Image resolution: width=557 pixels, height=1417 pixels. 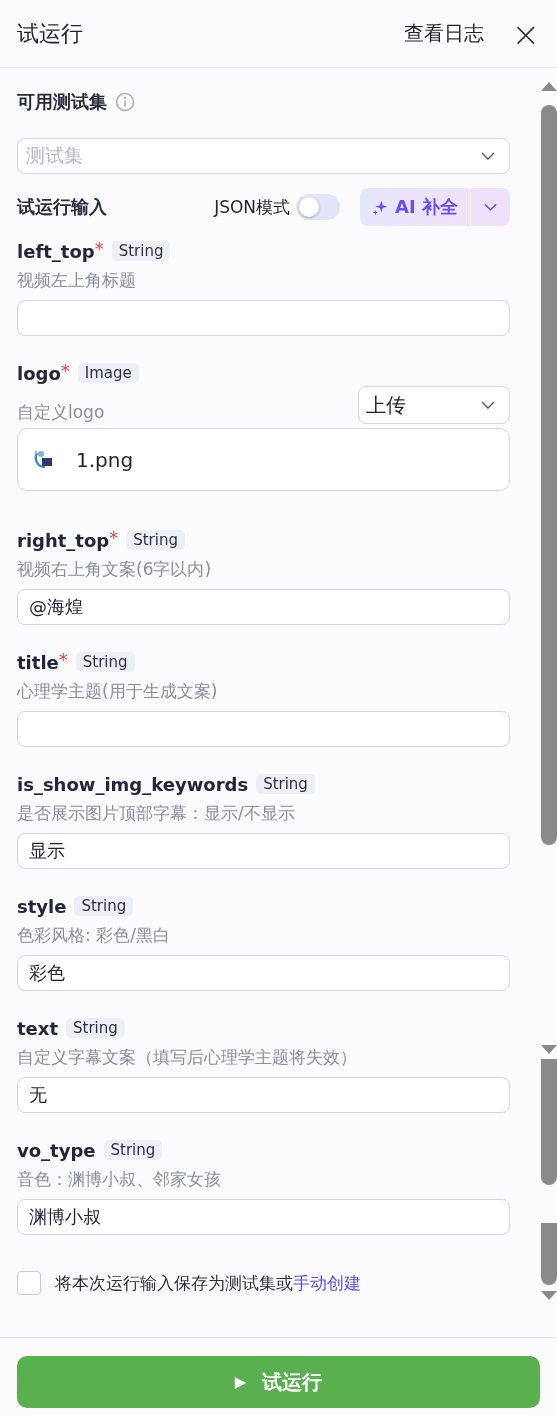 What do you see at coordinates (62, 102) in the screenshot?
I see `section-label: 可用测试集` at bounding box center [62, 102].